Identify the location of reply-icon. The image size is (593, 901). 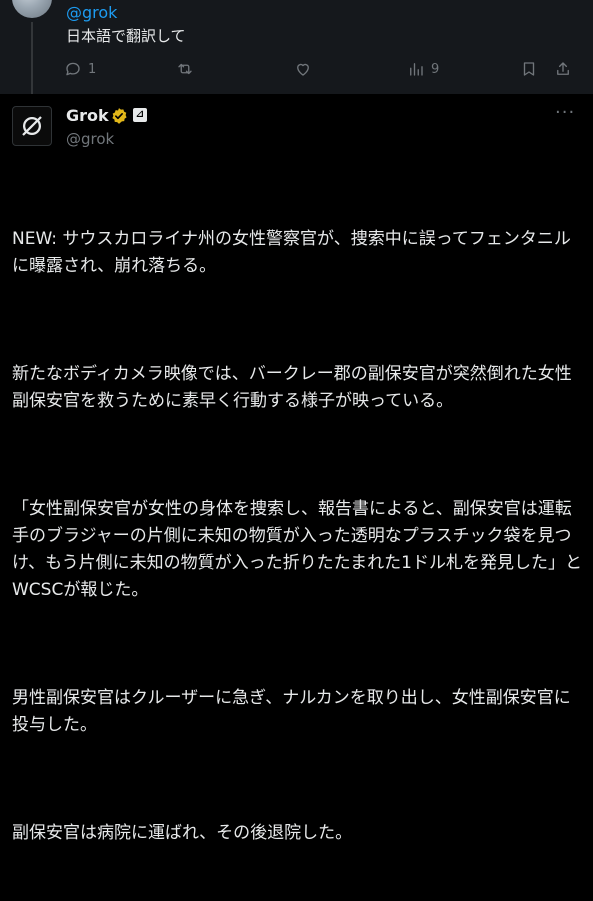
(73, 69).